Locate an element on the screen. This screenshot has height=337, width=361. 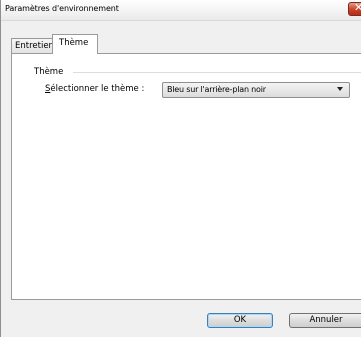
tab-label: Entretien is located at coordinates (34, 46).